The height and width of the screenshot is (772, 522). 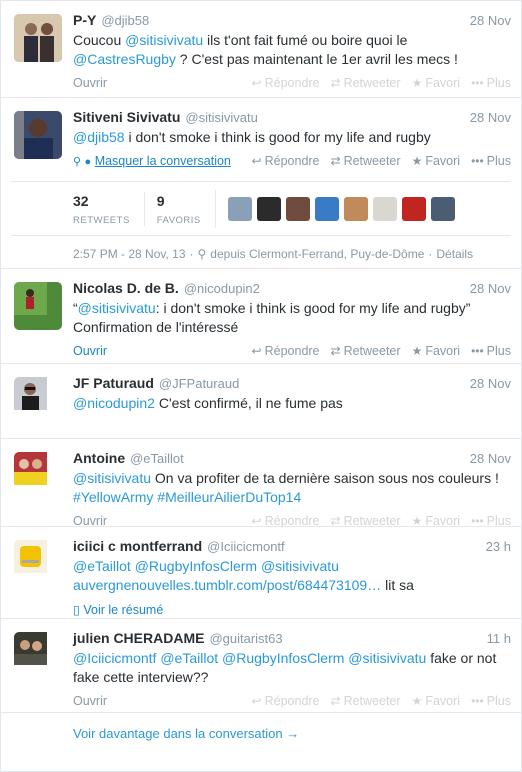 What do you see at coordinates (124, 59) in the screenshot?
I see `mention-link: @CastresRugby` at bounding box center [124, 59].